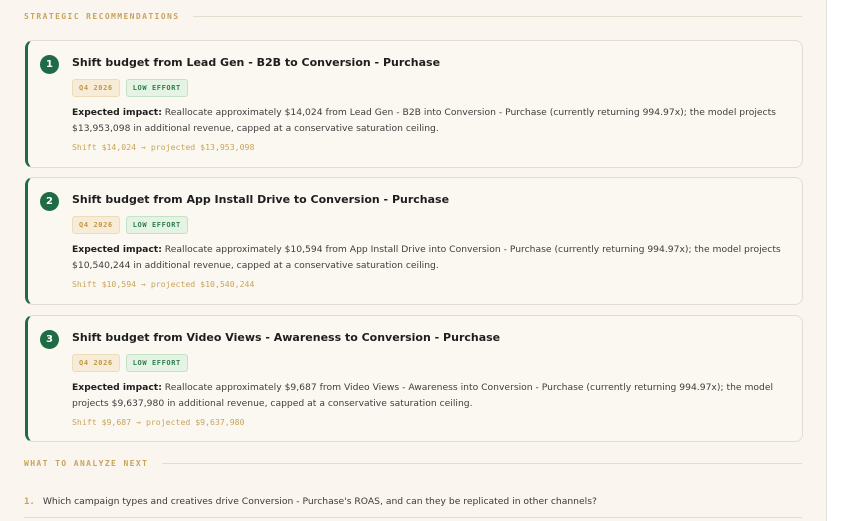 The image size is (842, 521). Describe the element at coordinates (163, 284) in the screenshot. I see `shift-projection: Shift $10,594 → projected $10,540,244` at that location.